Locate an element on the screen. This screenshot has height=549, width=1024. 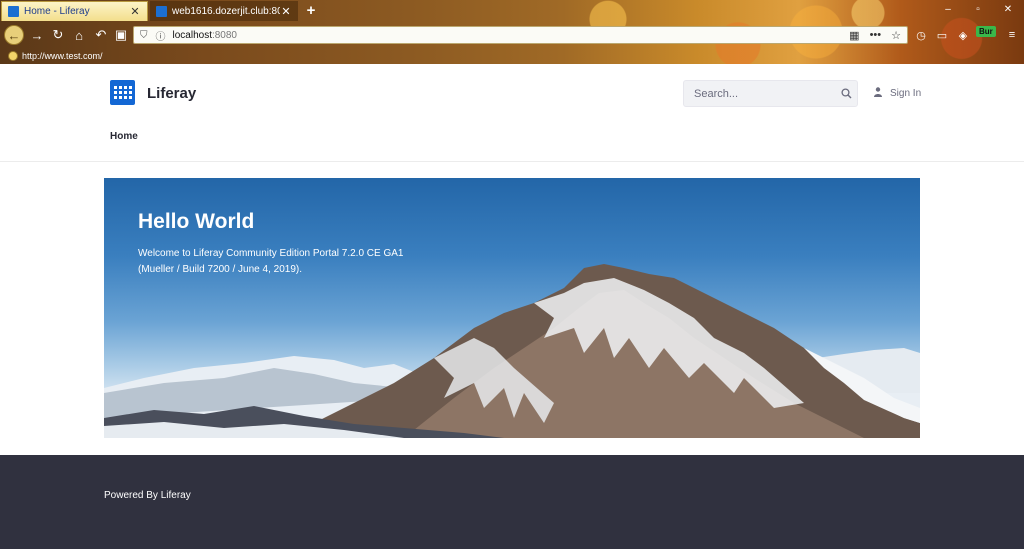
sign-in-link: Sign In is located at coordinates (897, 93).